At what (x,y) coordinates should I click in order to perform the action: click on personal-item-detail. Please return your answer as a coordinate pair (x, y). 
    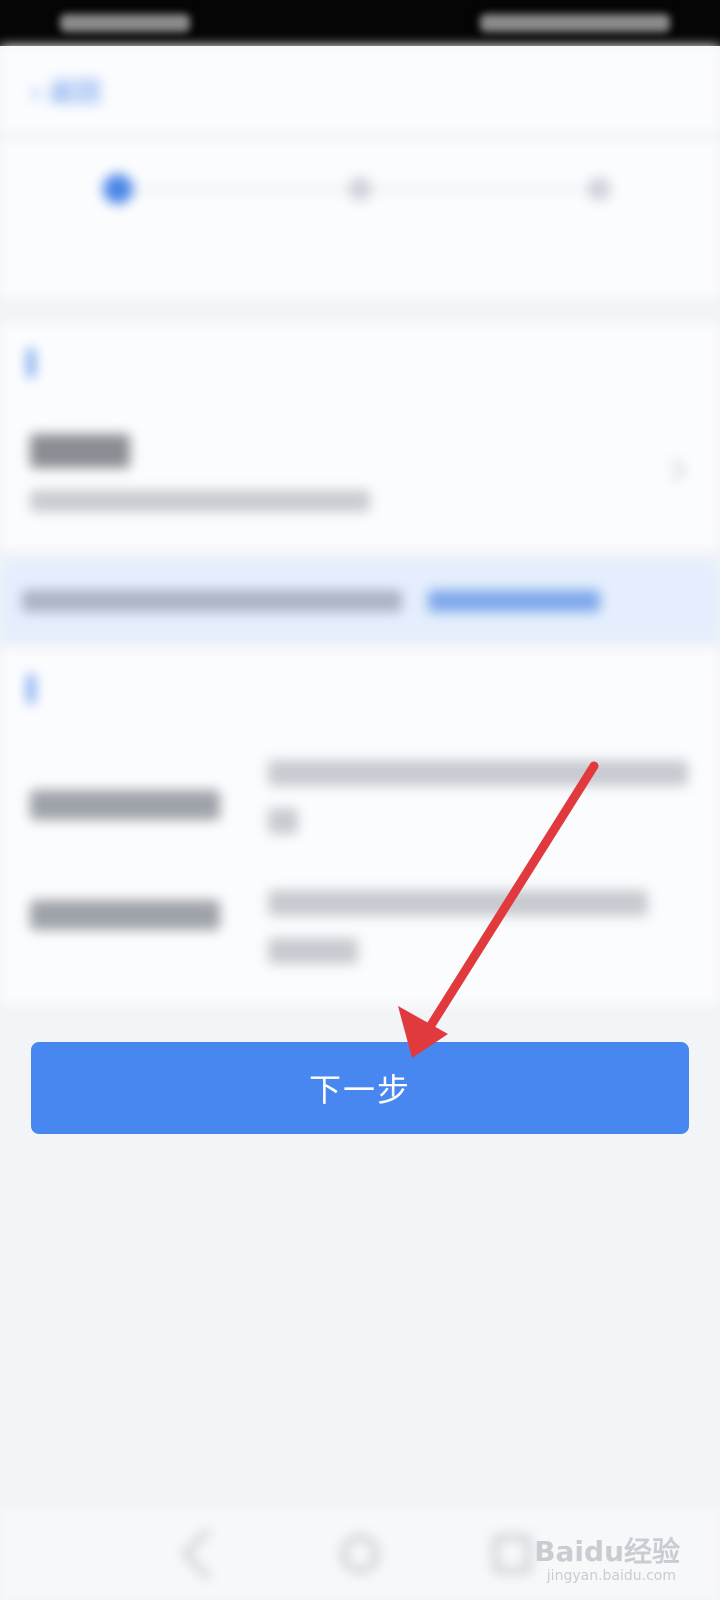
    Looking at the image, I should click on (200, 501).